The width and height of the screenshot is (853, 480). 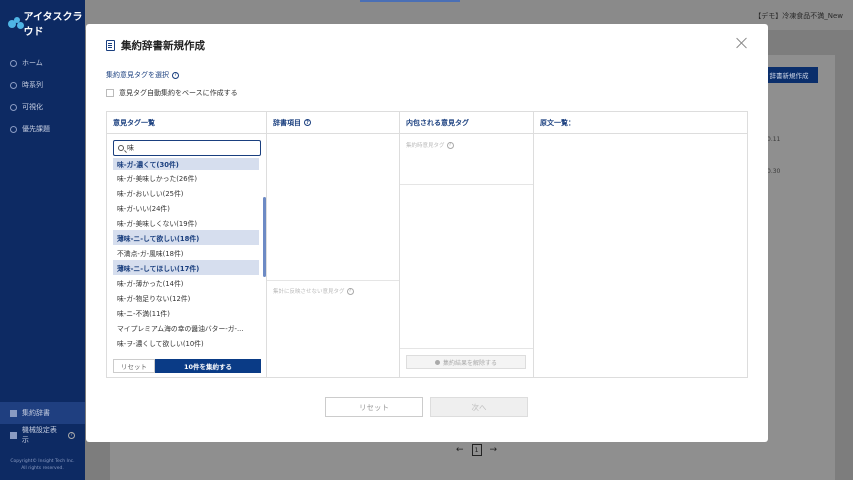 What do you see at coordinates (333, 123) in the screenshot?
I see `dictionary-column-header: 辞書項目 ?` at bounding box center [333, 123].